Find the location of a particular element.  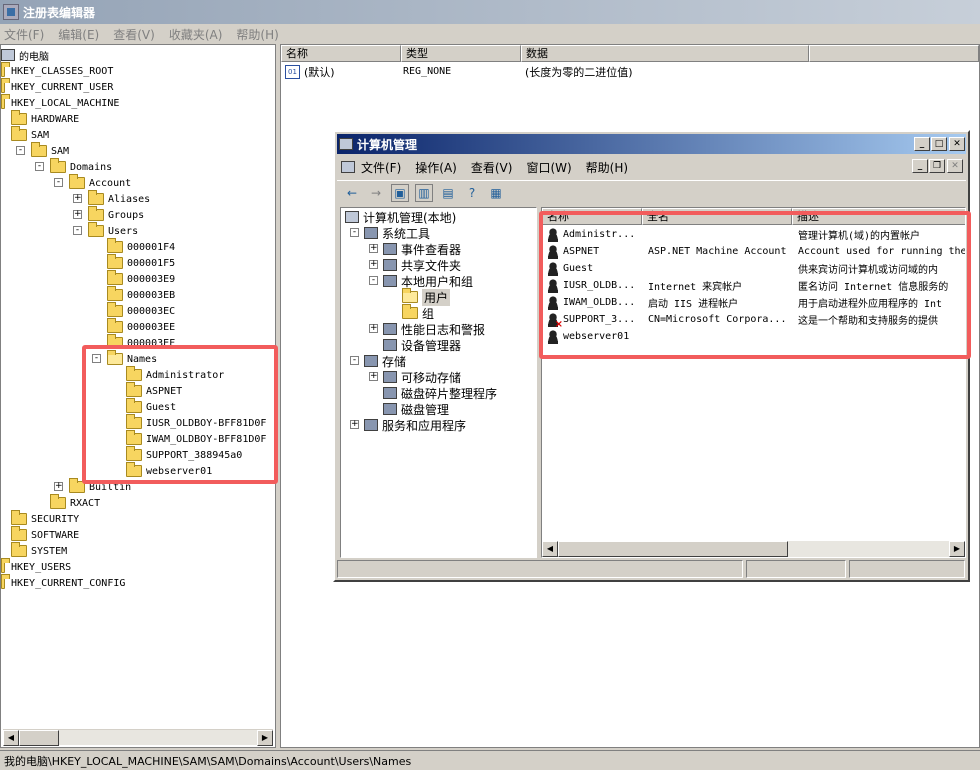

cm-tree-item: 计算机管理(本地) is located at coordinates (400, 217).